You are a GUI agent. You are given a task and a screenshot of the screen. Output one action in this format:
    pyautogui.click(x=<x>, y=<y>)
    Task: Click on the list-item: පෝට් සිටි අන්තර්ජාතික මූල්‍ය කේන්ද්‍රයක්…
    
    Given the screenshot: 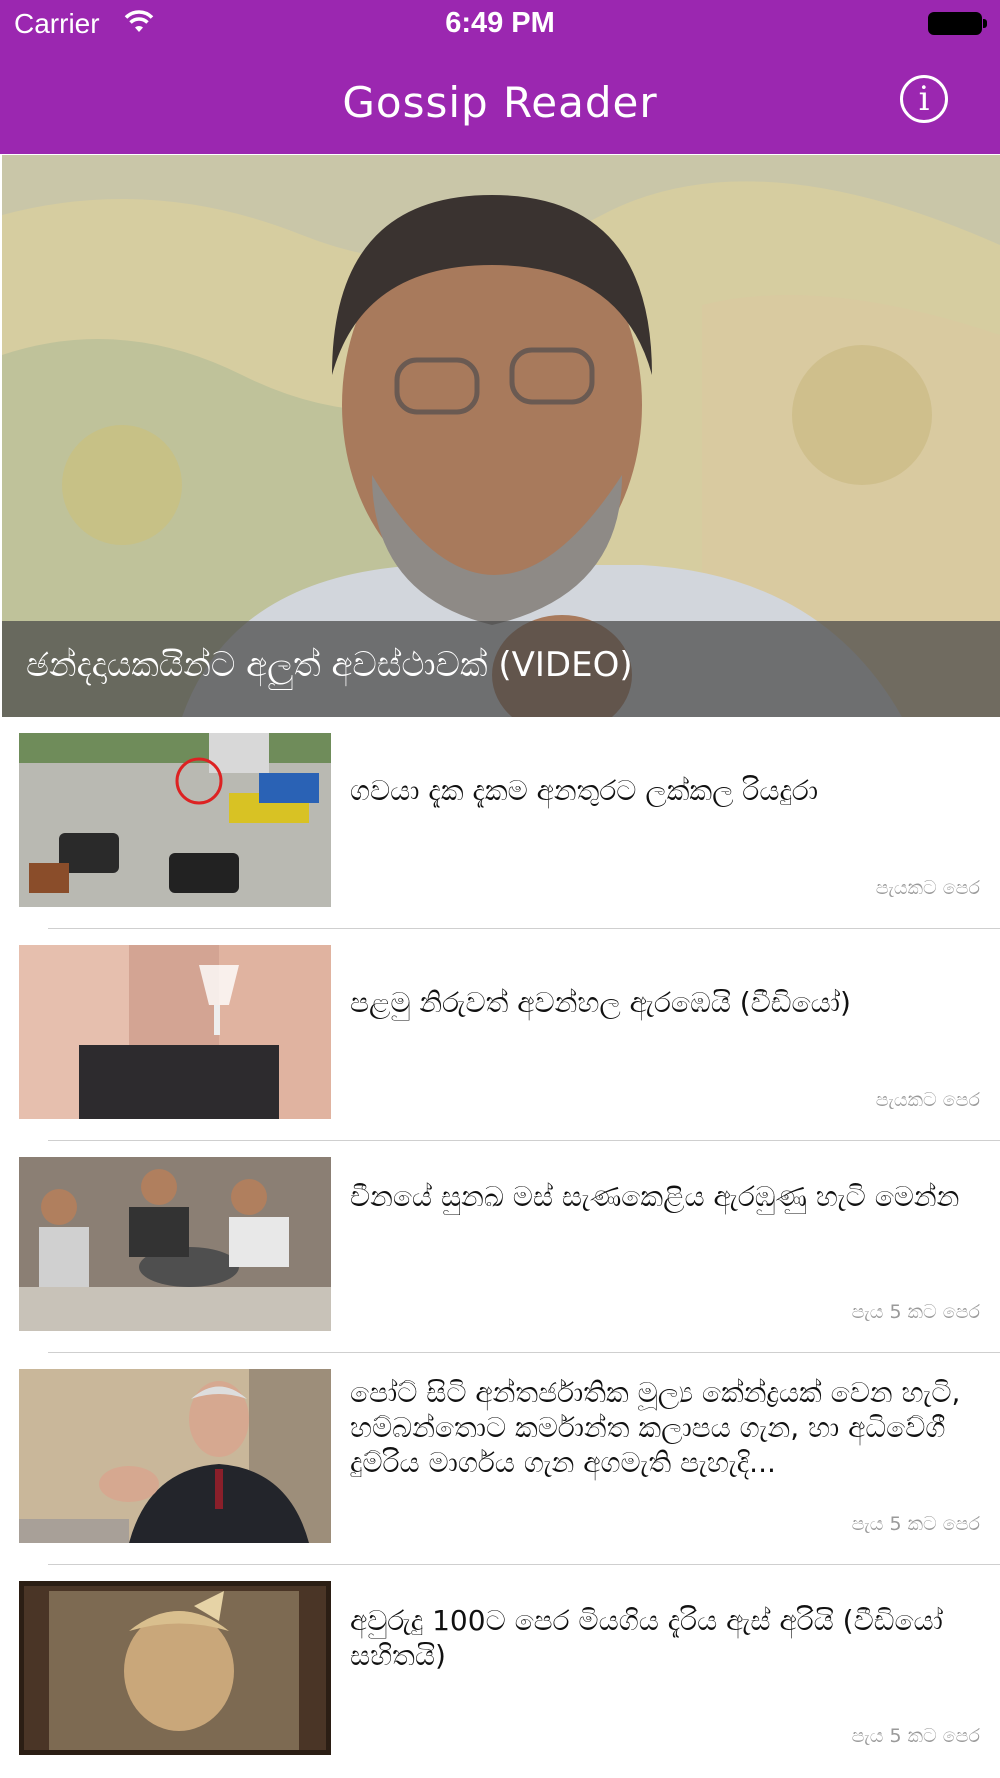 What is the action you would take?
    pyautogui.click(x=500, y=1459)
    